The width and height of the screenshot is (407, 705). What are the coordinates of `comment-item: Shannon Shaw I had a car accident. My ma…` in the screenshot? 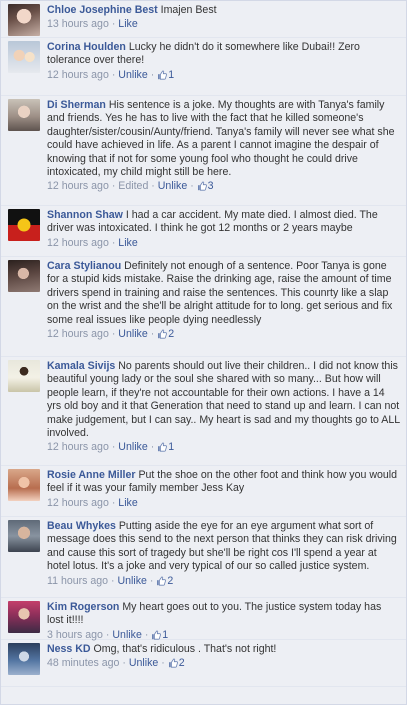 It's located at (203, 231).